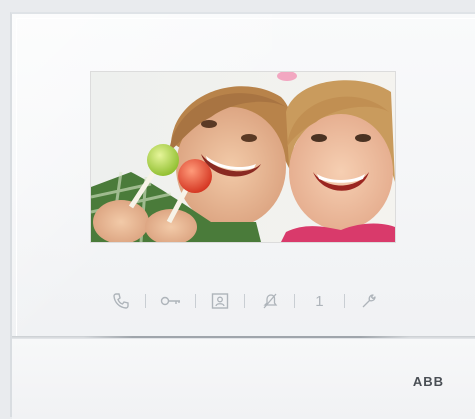  I want to click on control-bar: 1, so click(245, 301).